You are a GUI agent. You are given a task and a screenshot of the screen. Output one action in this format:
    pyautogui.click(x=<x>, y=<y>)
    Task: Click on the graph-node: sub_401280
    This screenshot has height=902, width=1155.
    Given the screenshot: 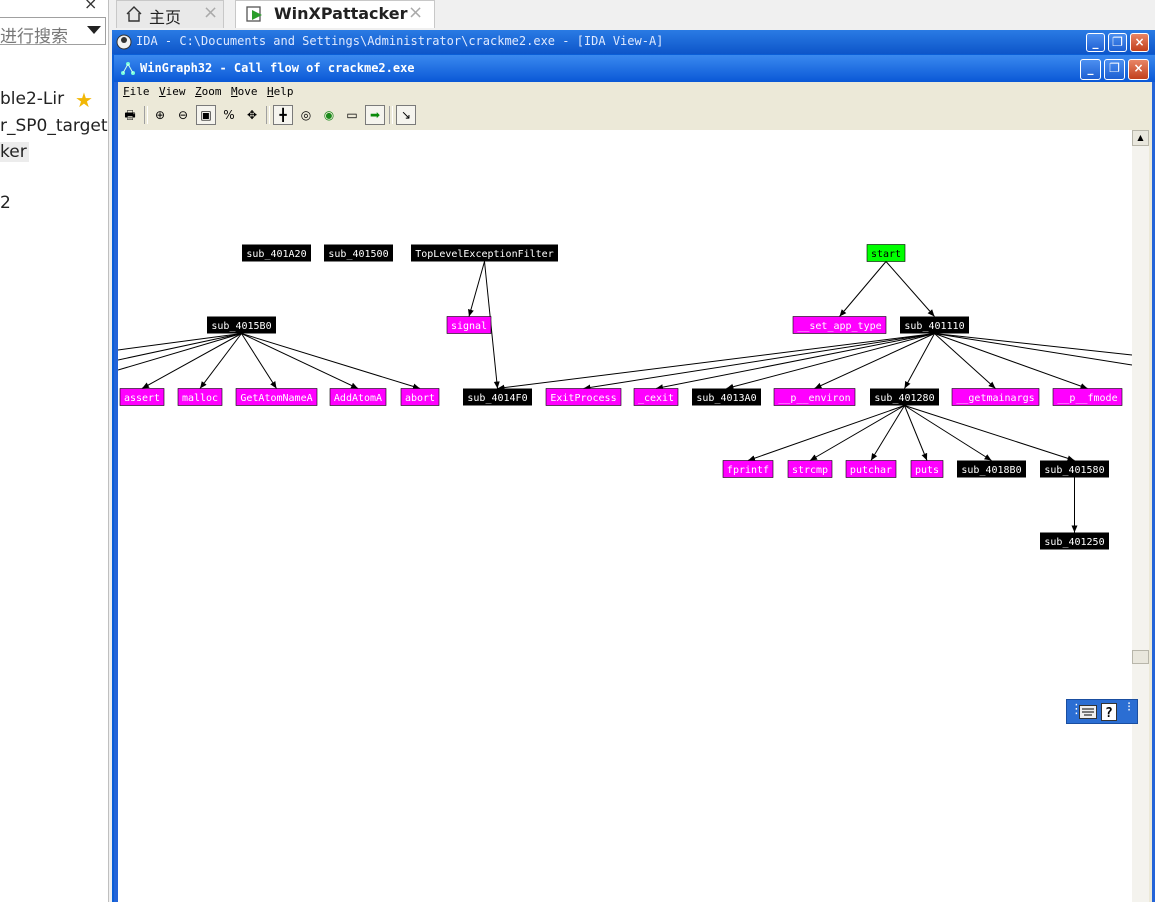 What is the action you would take?
    pyautogui.click(x=904, y=397)
    